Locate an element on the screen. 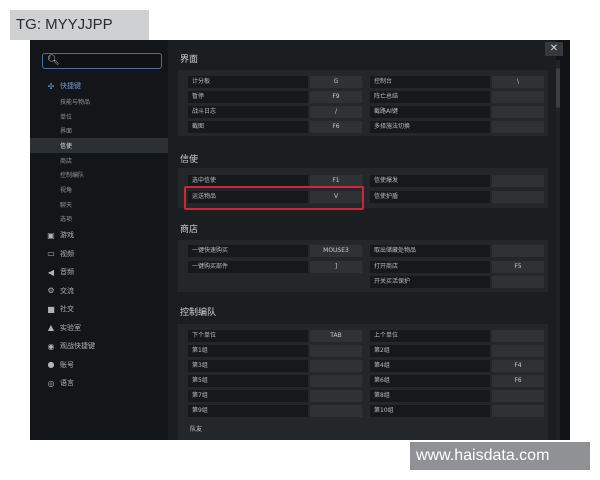 The width and height of the screenshot is (600, 480). hotkey-row: 信使爆发 is located at coordinates (457, 181).